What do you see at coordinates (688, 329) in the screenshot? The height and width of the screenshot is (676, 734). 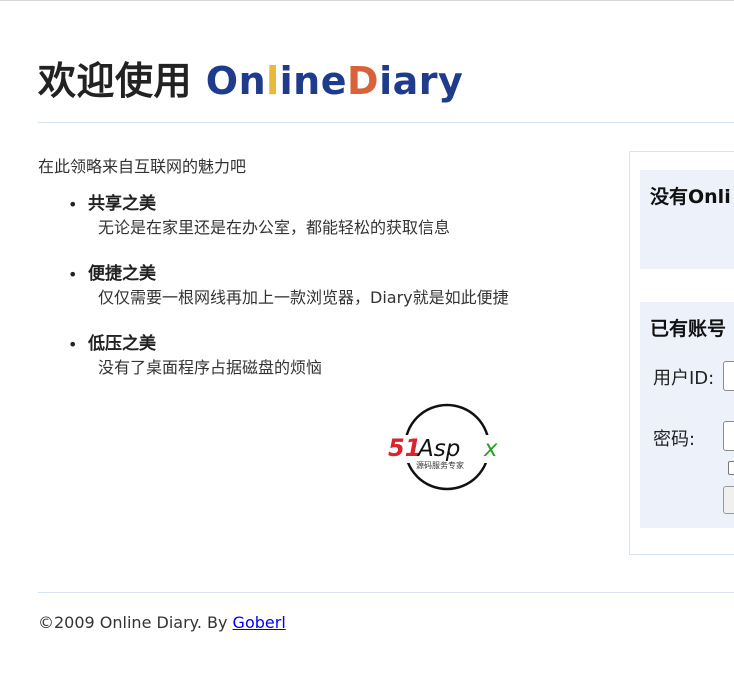 I see `login-heading: 已有账号` at bounding box center [688, 329].